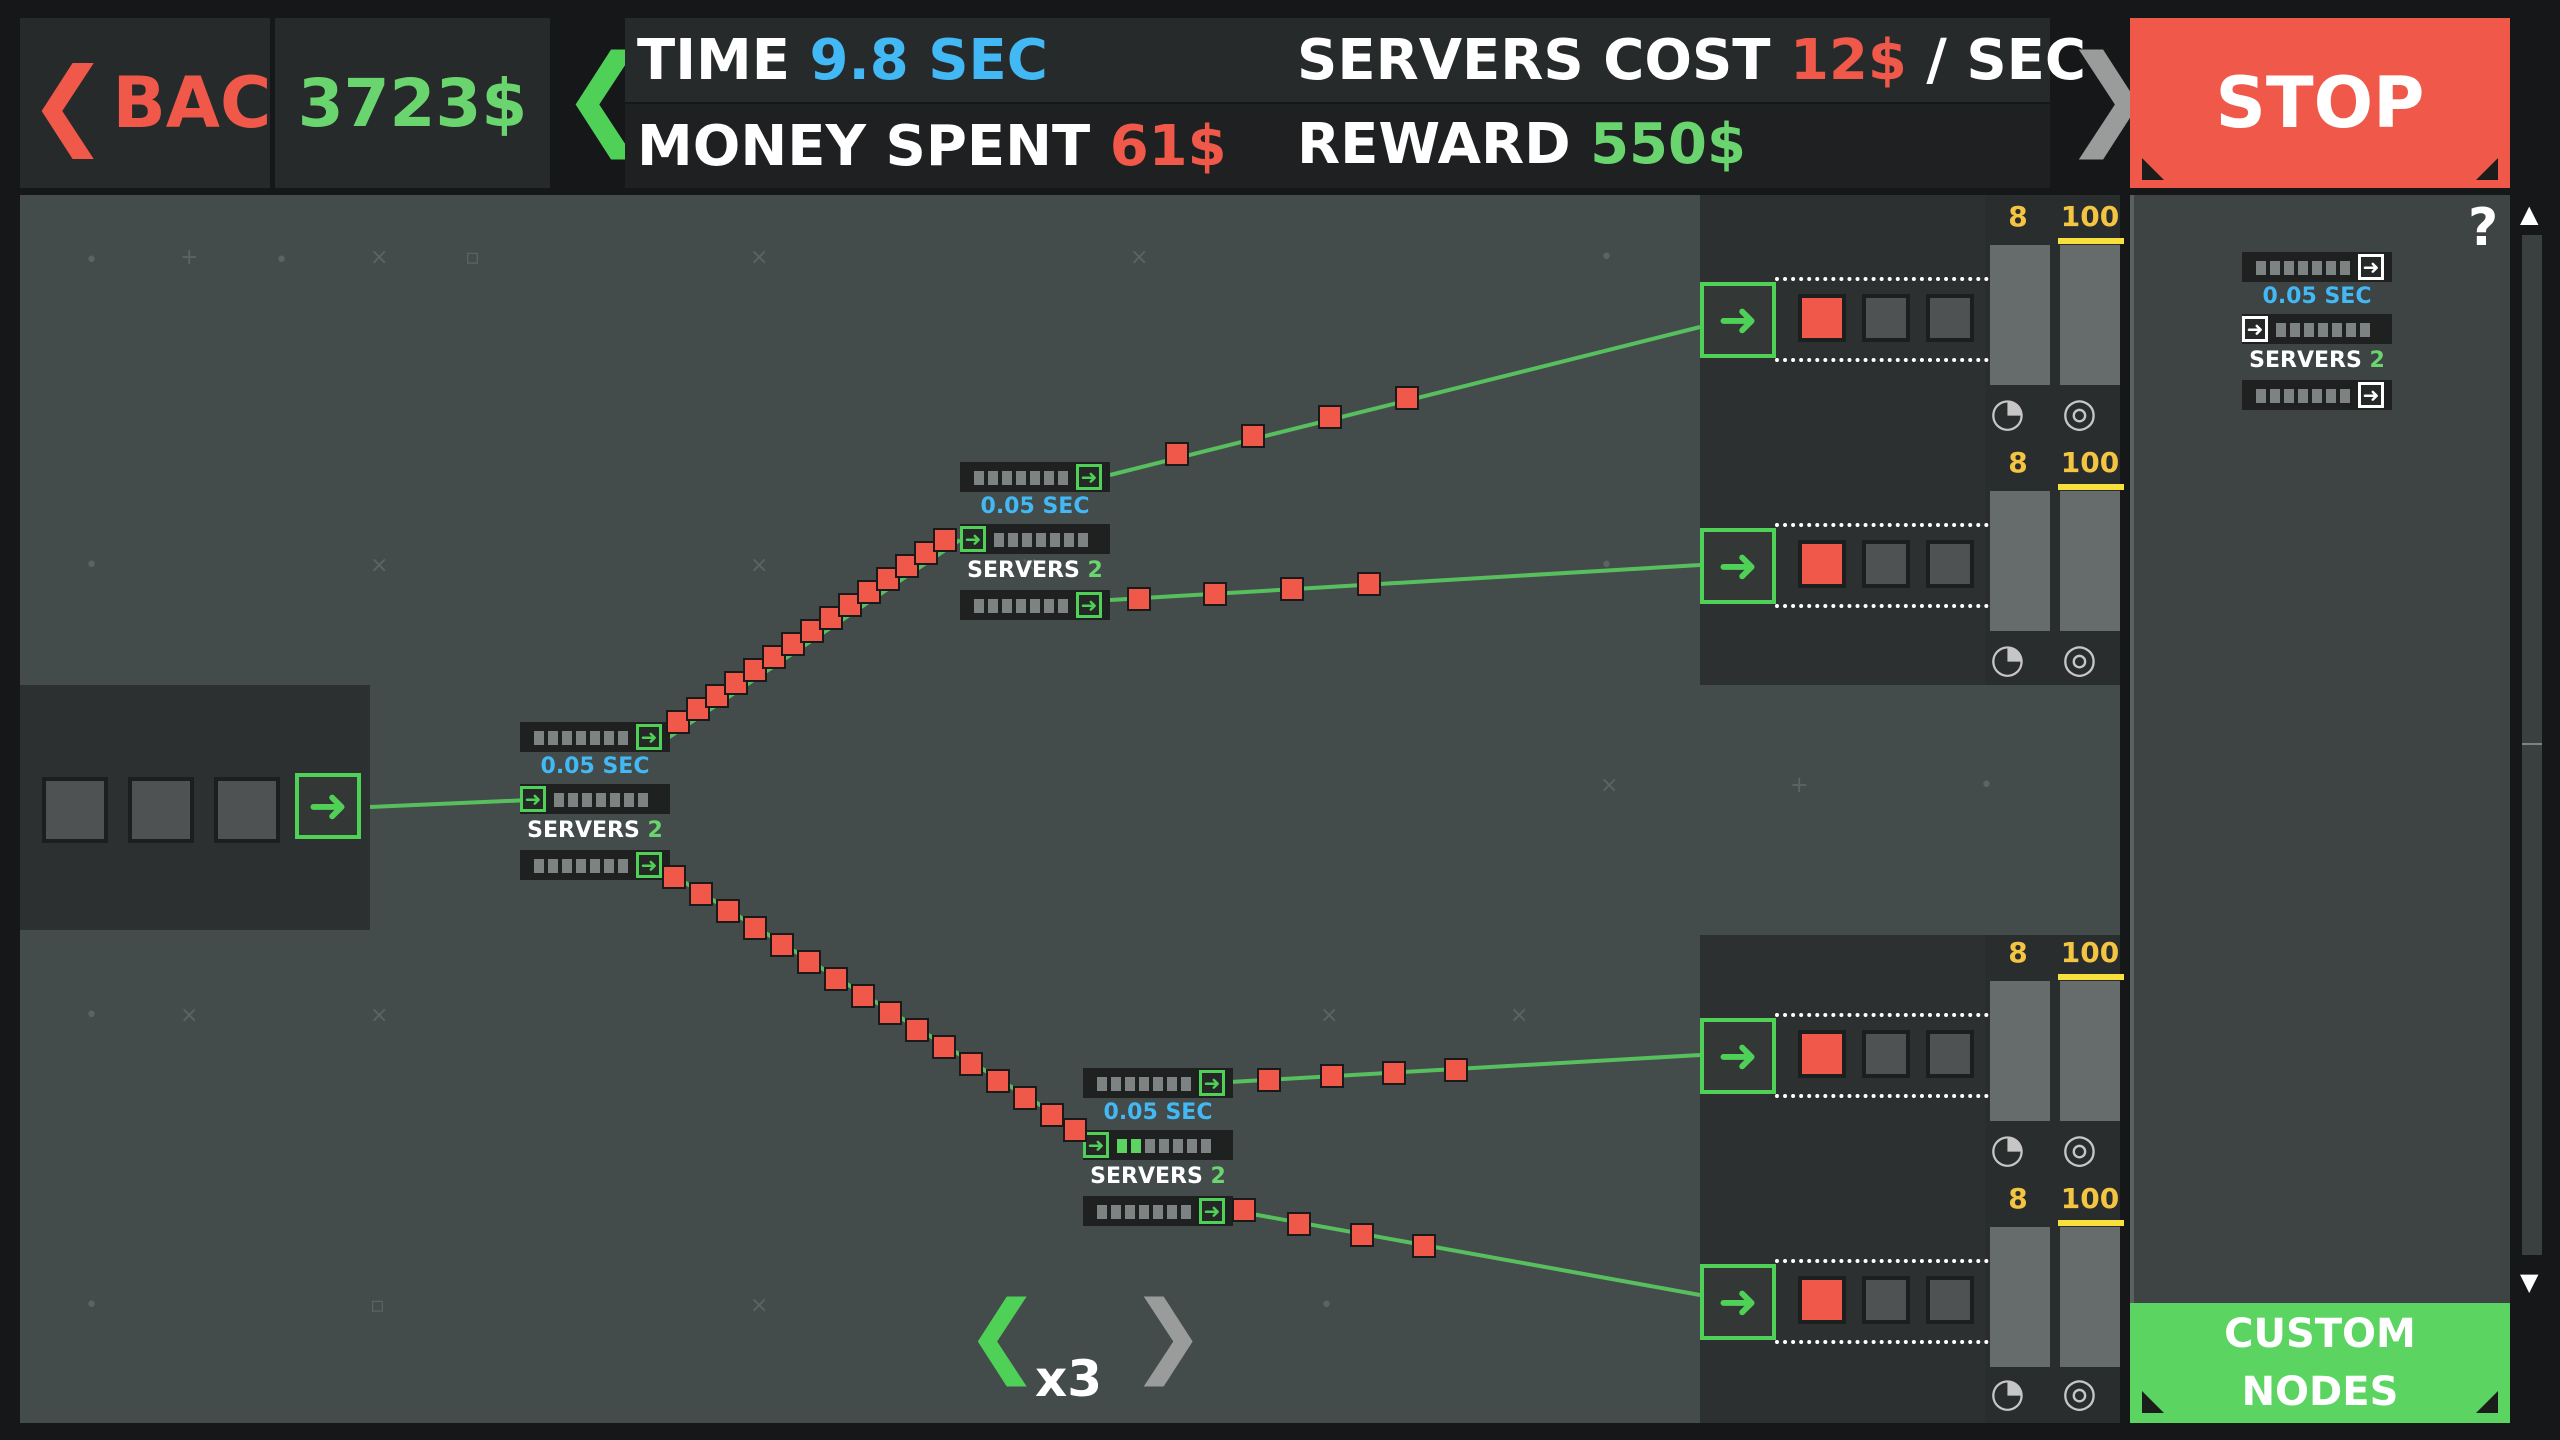  I want to click on palette-router-node: ➜ 0.05 SEC ➜ SERVERS 2 ➜, so click(2317, 332).